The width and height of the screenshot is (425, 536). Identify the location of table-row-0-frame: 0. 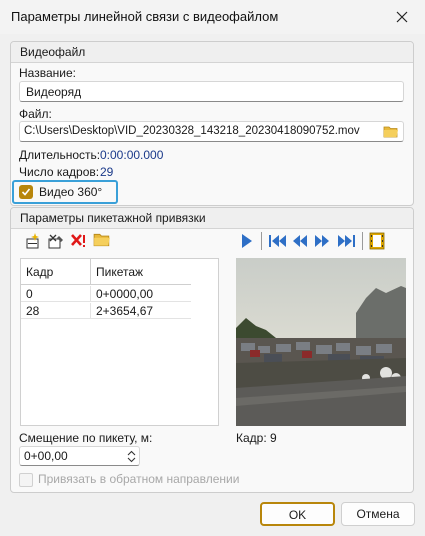
(56, 294).